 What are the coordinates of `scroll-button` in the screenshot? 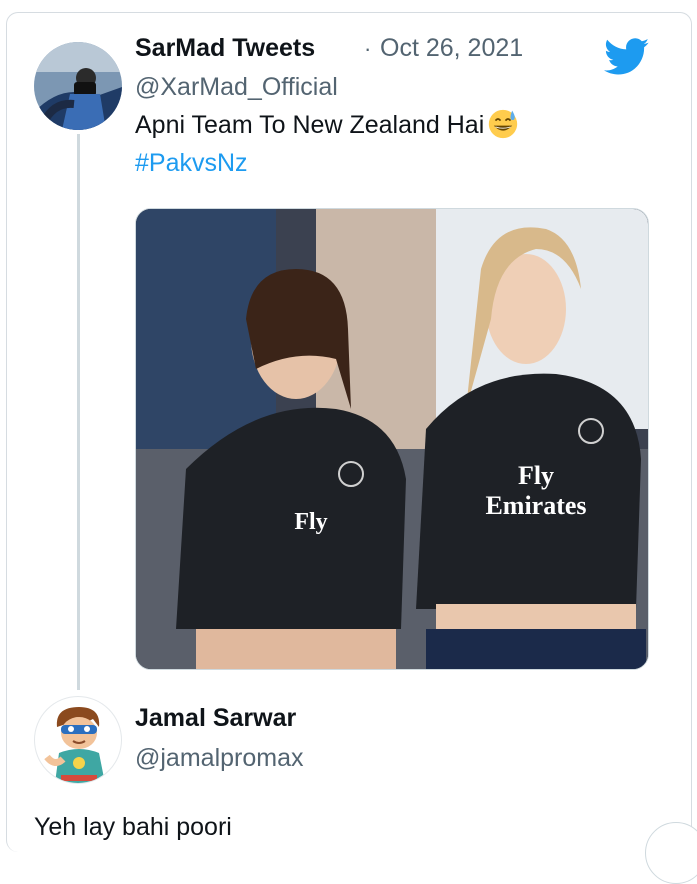 It's located at (671, 853).